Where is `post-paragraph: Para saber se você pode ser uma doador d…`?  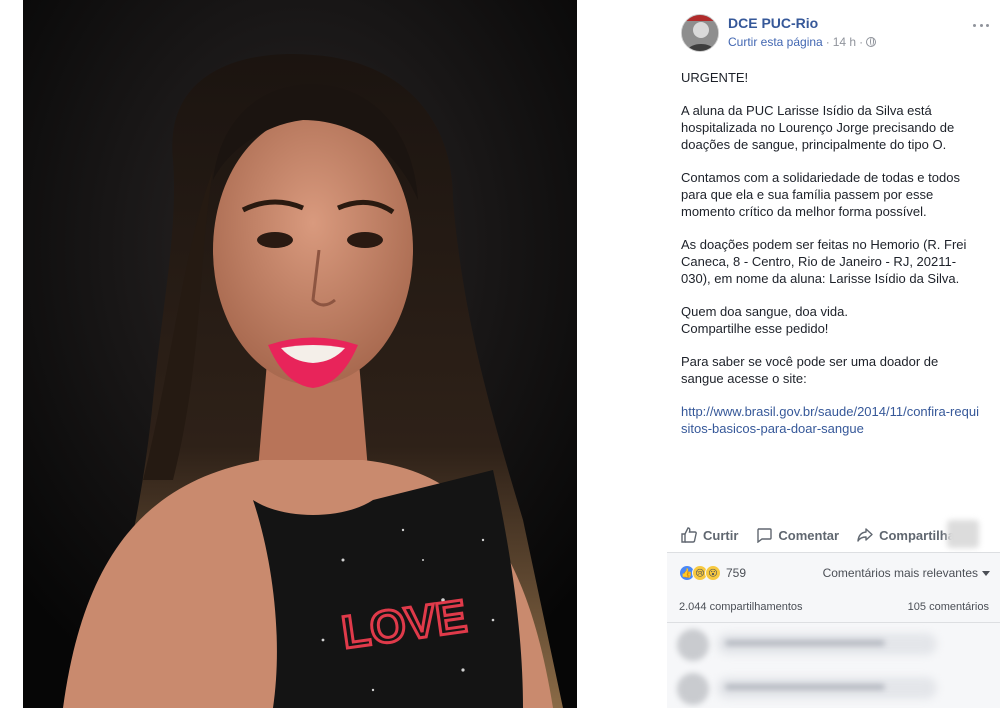
post-paragraph: Para saber se você pode ser uma doador d… is located at coordinates (810, 370).